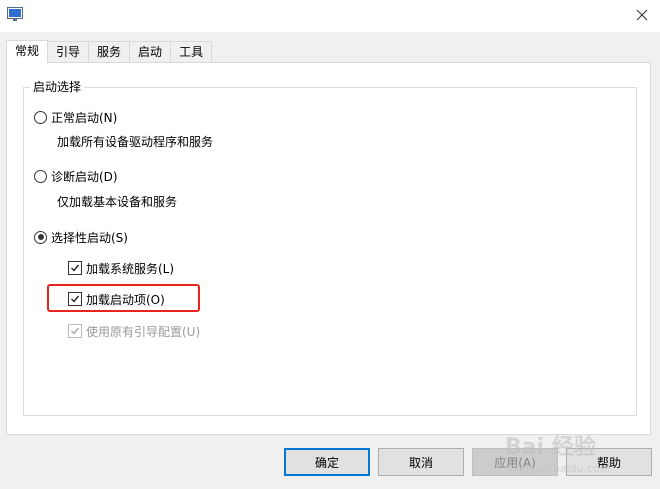  What do you see at coordinates (57, 87) in the screenshot?
I see `group-title: 启动选择` at bounding box center [57, 87].